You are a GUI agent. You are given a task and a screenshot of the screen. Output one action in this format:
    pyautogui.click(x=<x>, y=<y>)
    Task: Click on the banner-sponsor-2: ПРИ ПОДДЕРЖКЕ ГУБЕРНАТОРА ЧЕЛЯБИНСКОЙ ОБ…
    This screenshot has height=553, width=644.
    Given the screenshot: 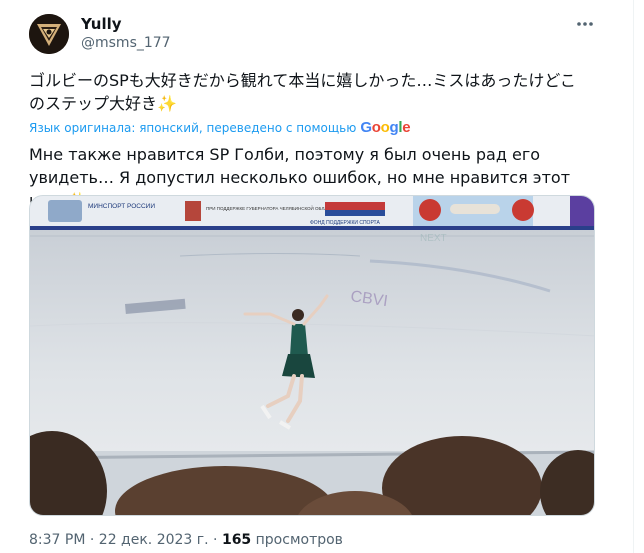 What is the action you would take?
    pyautogui.click(x=271, y=207)
    